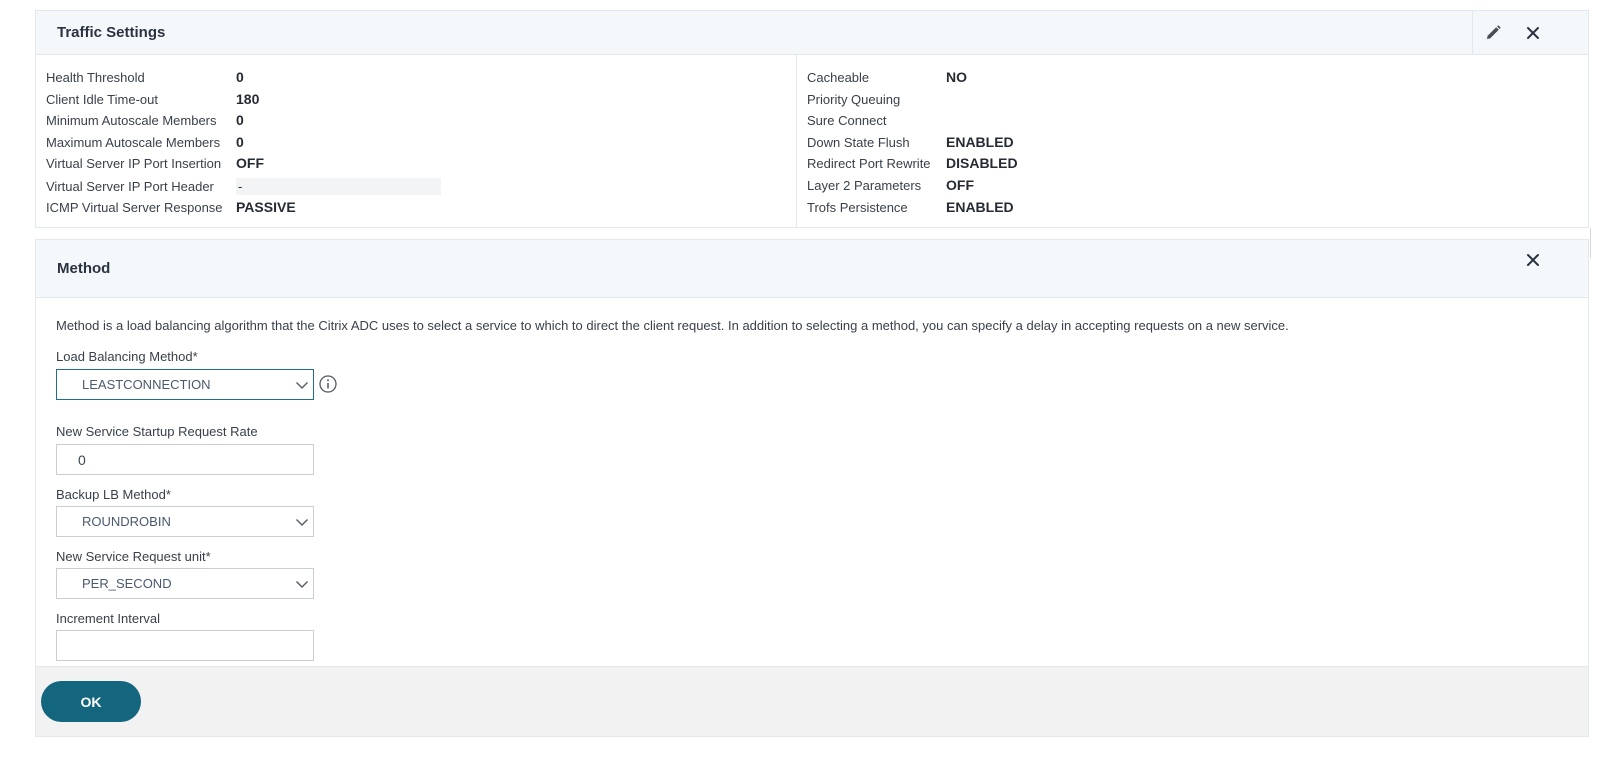  Describe the element at coordinates (338, 186) in the screenshot. I see `ip-port-header-value: -` at that location.